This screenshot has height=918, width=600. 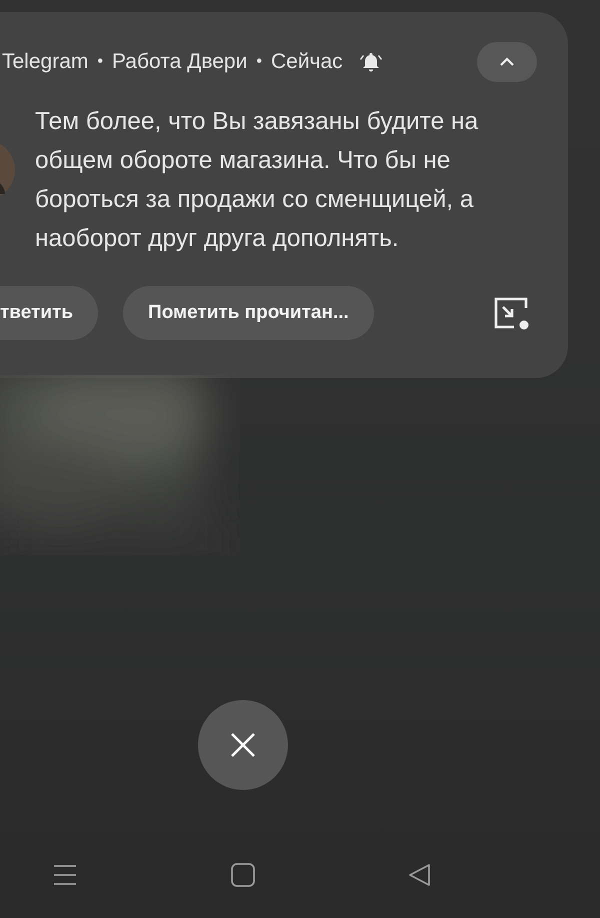 I want to click on picture-in-picture-icon, so click(x=512, y=313).